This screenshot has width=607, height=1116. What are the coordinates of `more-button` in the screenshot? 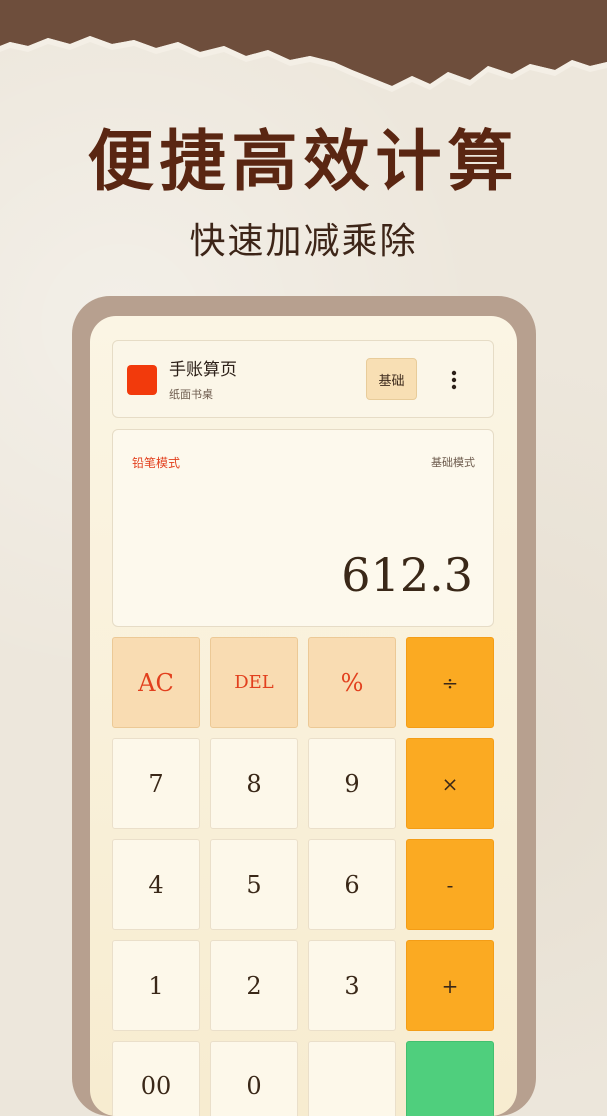 It's located at (454, 380).